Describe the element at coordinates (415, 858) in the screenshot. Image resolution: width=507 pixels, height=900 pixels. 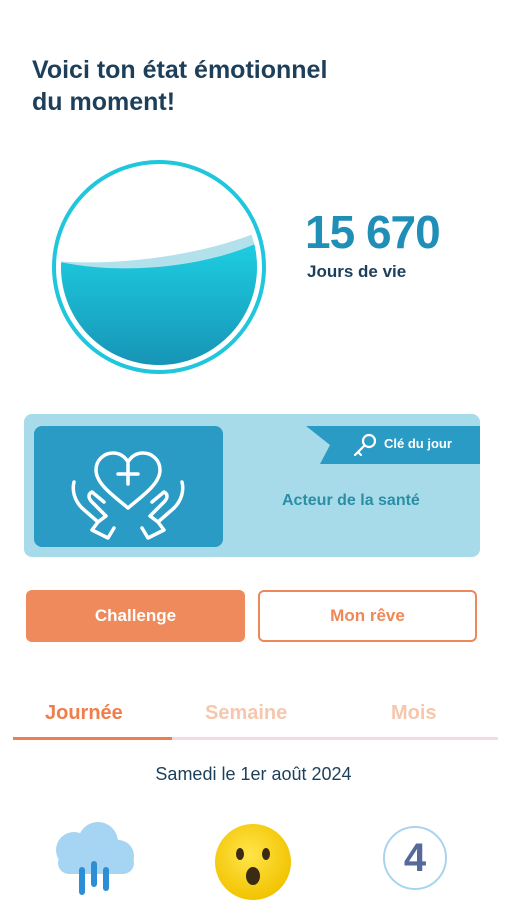
I see `level-badge: 4` at that location.